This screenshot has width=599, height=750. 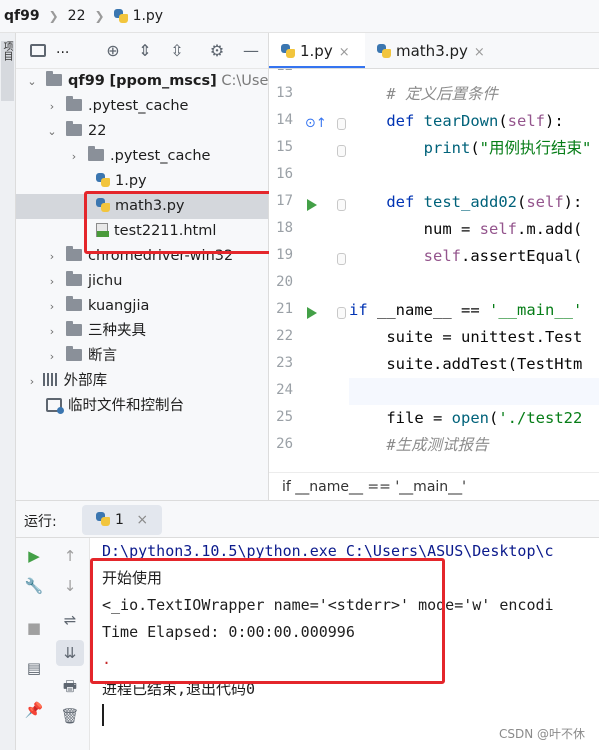 I want to click on collapse-all-icon: ⇳, so click(x=177, y=51).